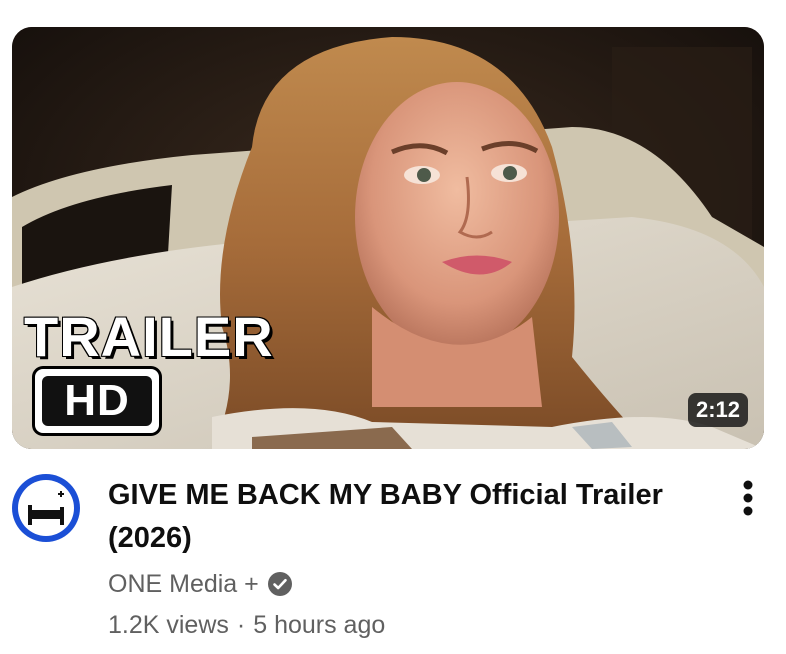 Image resolution: width=786 pixels, height=654 pixels. I want to click on hospital-bed-logo-icon, so click(46, 508).